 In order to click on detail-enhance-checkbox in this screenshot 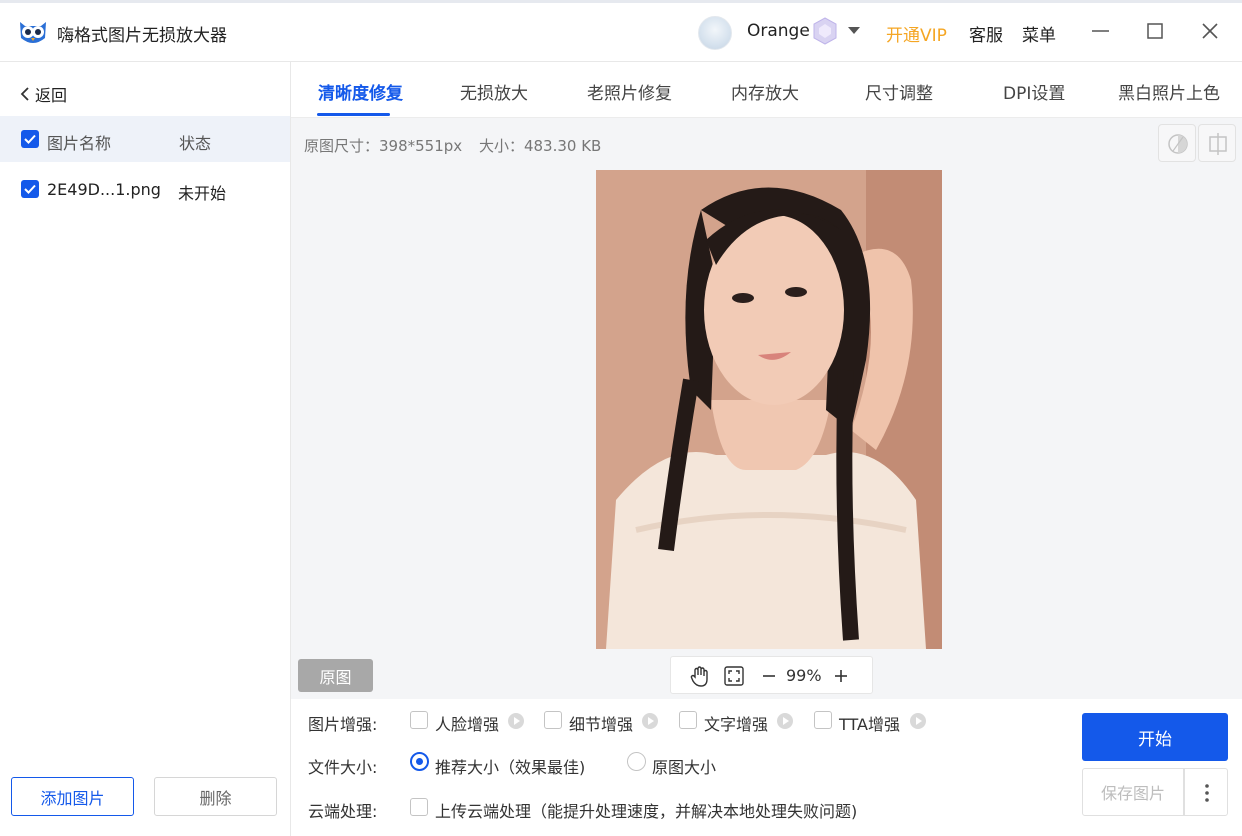, I will do `click(553, 720)`.